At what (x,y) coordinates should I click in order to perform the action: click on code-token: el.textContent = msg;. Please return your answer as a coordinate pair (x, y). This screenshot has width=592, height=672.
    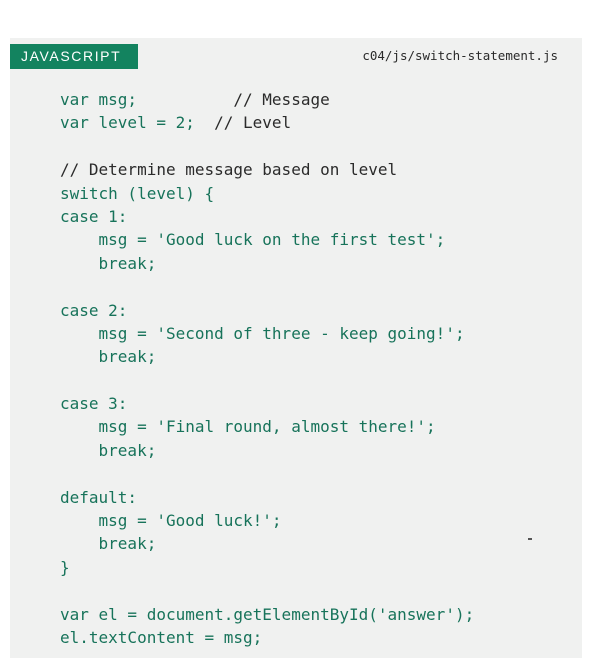
    Looking at the image, I should click on (161, 637).